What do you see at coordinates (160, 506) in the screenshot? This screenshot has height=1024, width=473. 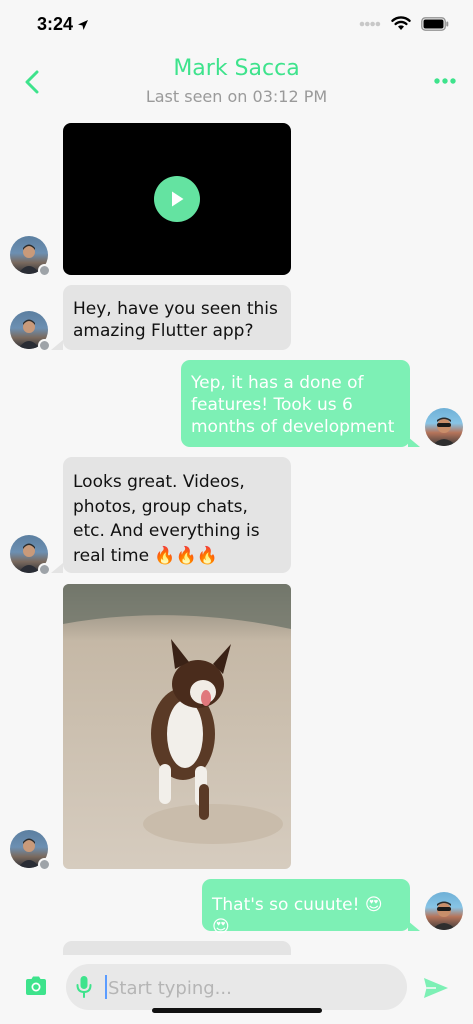 I see `message-line: photos, group chats,` at bounding box center [160, 506].